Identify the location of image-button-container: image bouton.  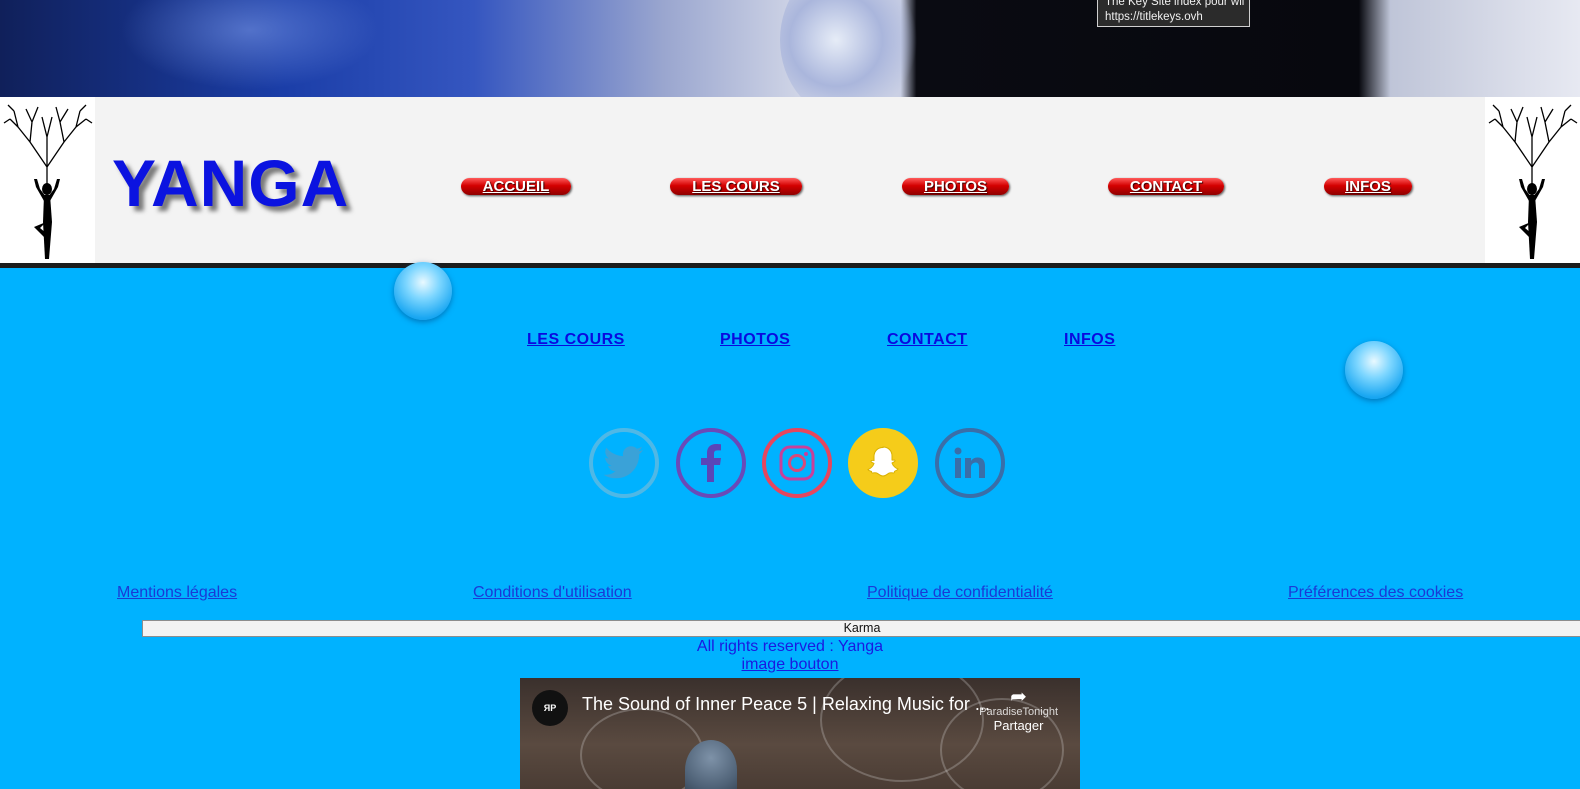
(790, 665).